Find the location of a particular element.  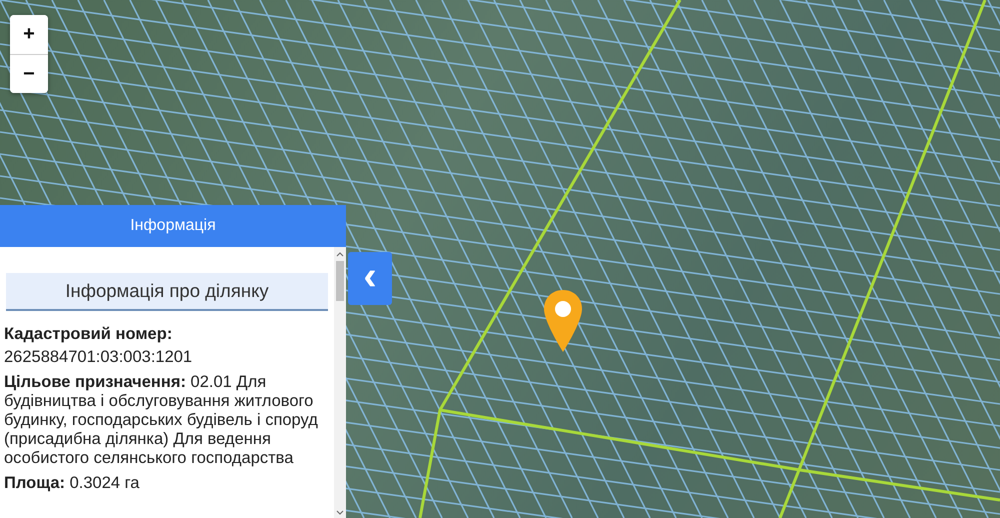

scrollbar is located at coordinates (340, 382).